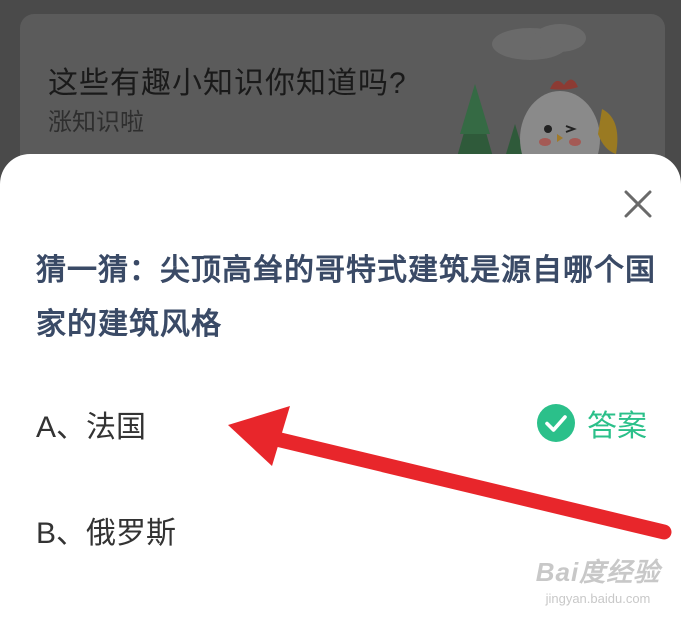  I want to click on answer-label: 答案, so click(617, 426).